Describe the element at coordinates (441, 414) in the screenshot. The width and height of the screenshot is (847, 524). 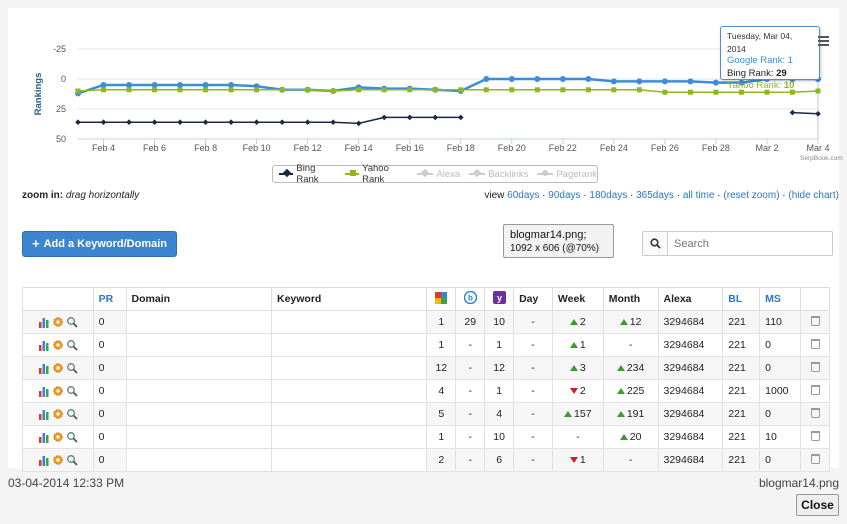
I see `cell-google-rank: 5` at that location.